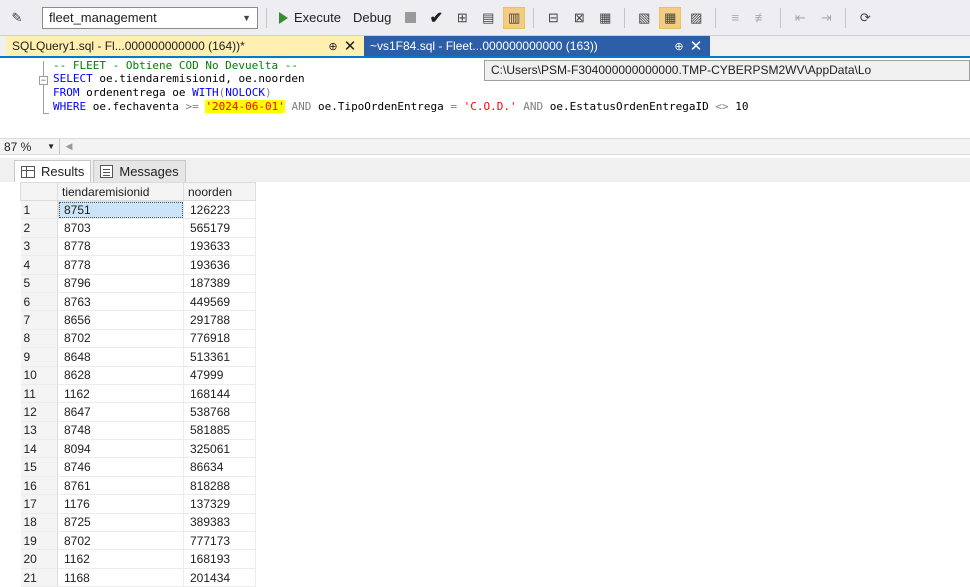  I want to click on cell-noorden: 47999, so click(219, 375).